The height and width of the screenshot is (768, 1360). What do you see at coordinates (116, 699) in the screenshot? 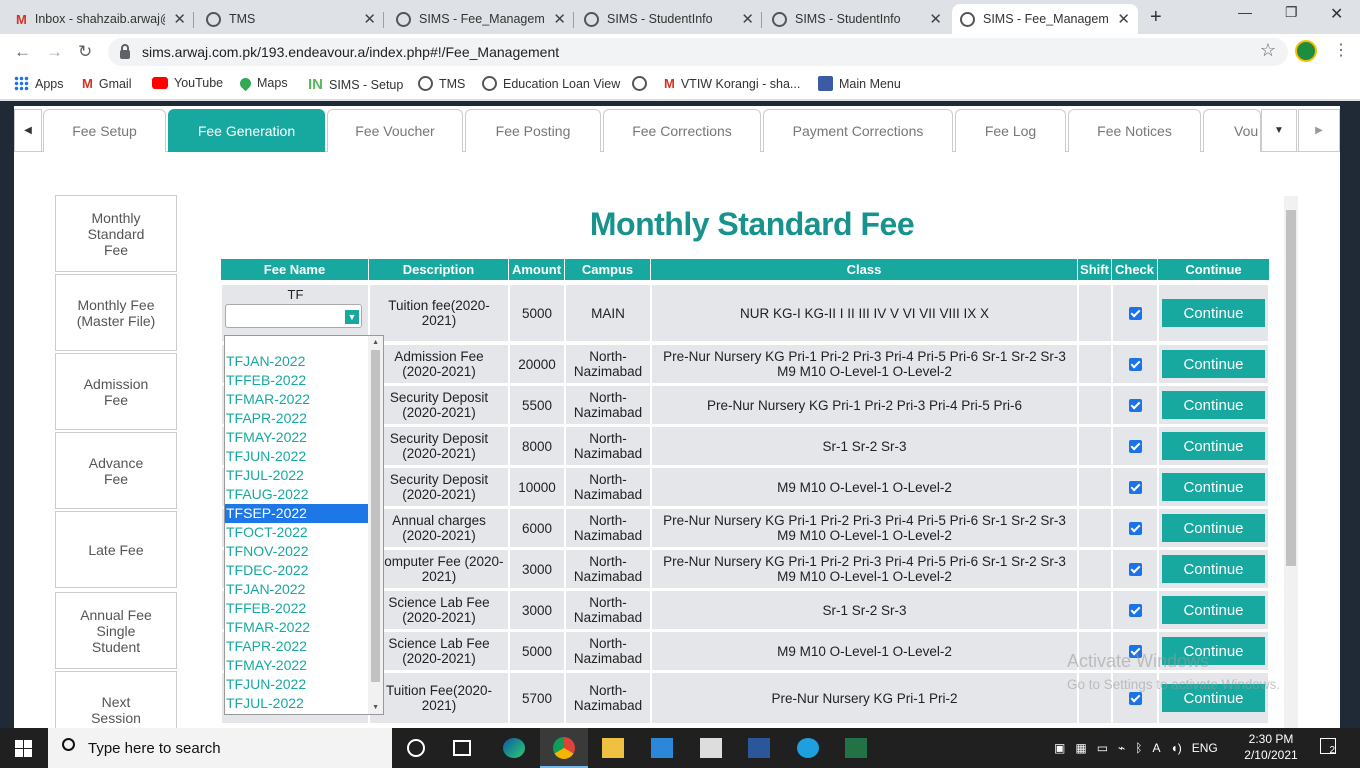
I see `side-next-session: Next Session` at bounding box center [116, 699].